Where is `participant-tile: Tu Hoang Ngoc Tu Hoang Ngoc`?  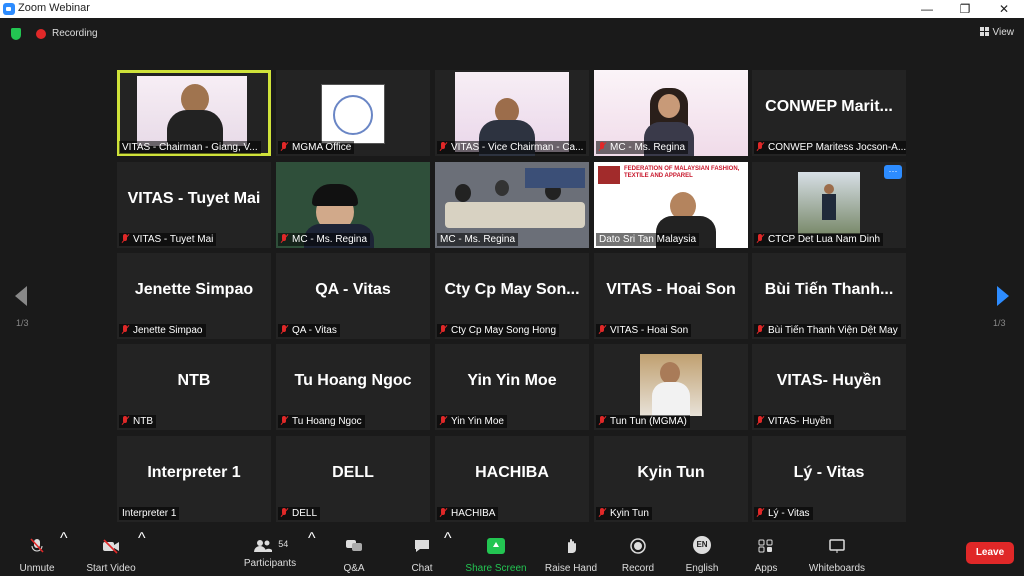
participant-tile: Tu Hoang Ngoc Tu Hoang Ngoc is located at coordinates (353, 387).